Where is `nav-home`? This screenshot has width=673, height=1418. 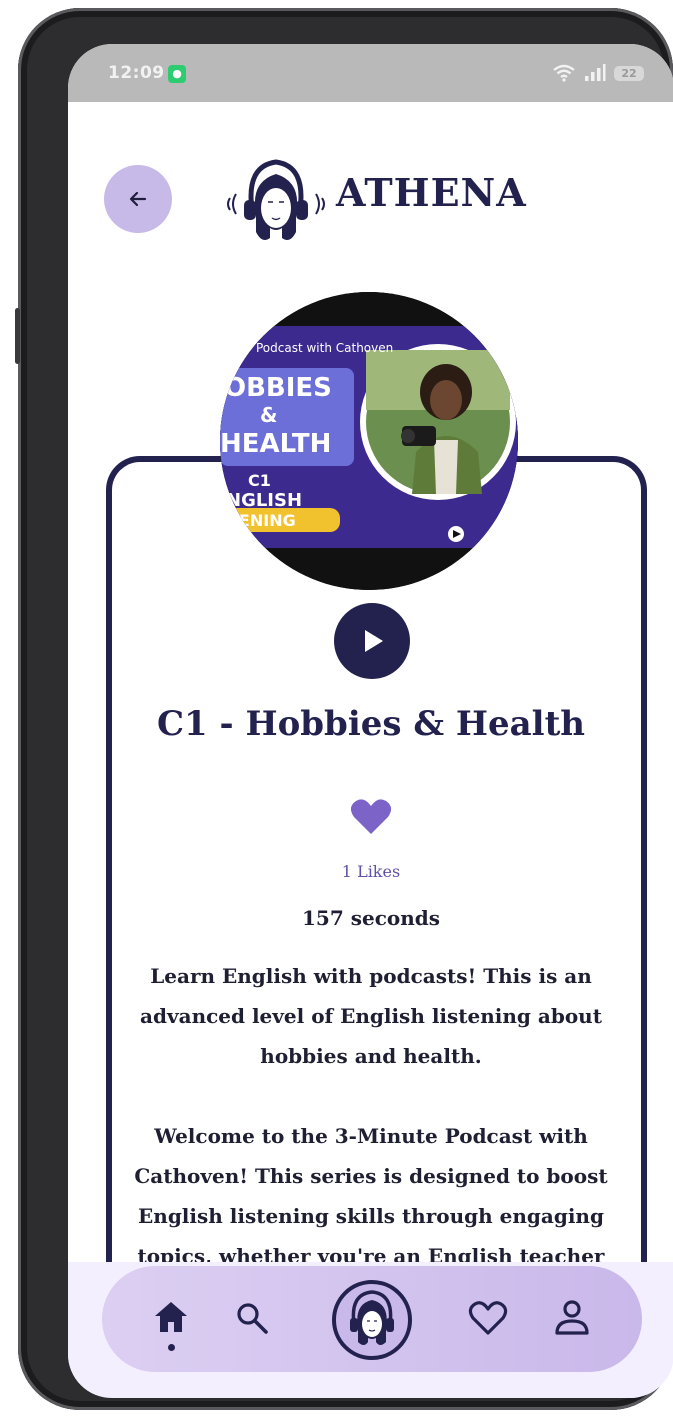
nav-home is located at coordinates (171, 1317).